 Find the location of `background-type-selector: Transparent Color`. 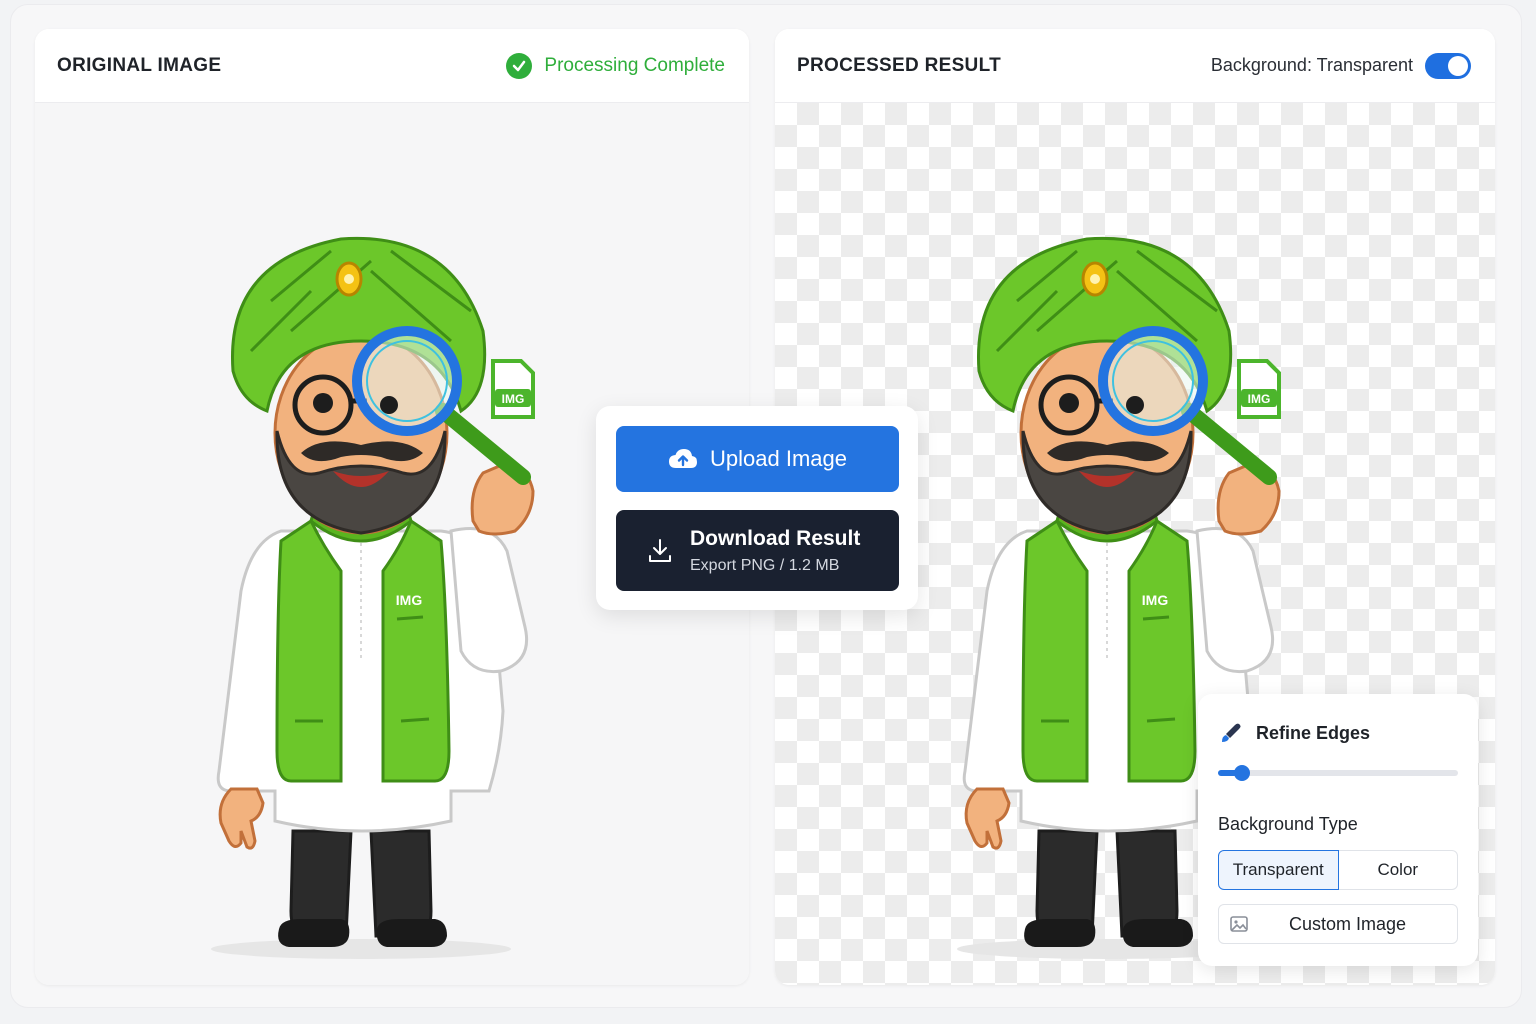

background-type-selector: Transparent Color is located at coordinates (1338, 870).